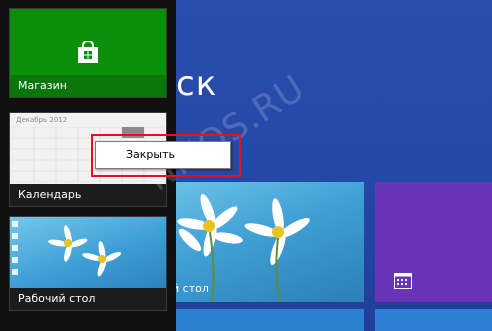 The image size is (492, 331). What do you see at coordinates (265, 320) in the screenshot?
I see `tile-bottom-left` at bounding box center [265, 320].